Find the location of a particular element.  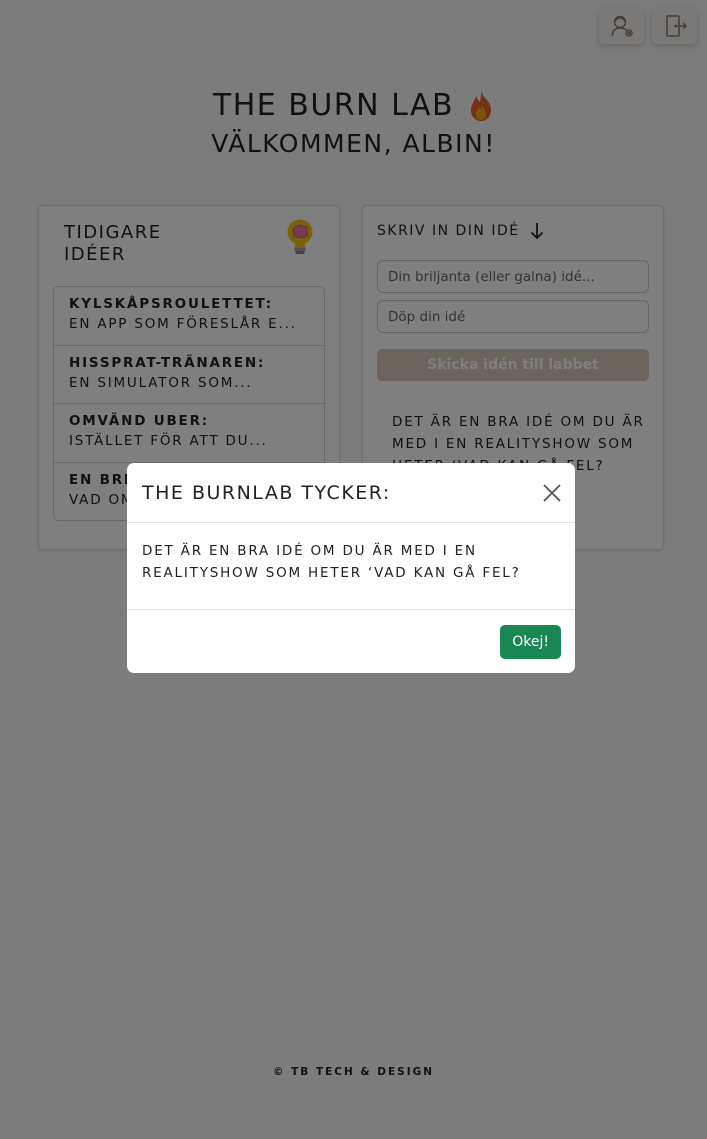

close-button is located at coordinates (552, 493).